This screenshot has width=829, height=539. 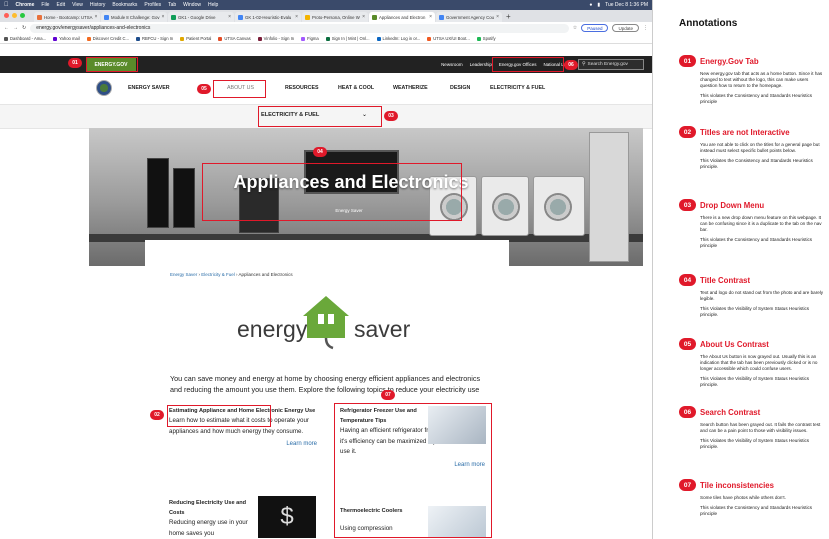 I want to click on browser-tab: GK 1-02-Heuristic-Evalu ×, so click(x=268, y=17).